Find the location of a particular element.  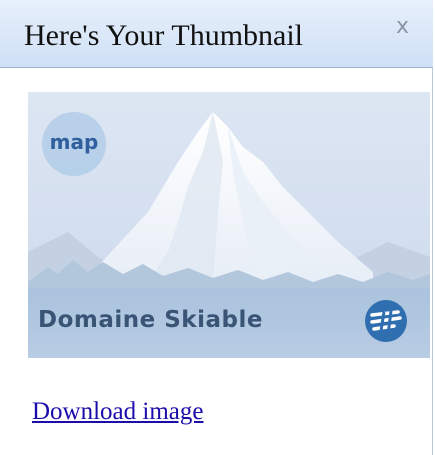

brand-label: Domaine Skiable is located at coordinates (150, 320).